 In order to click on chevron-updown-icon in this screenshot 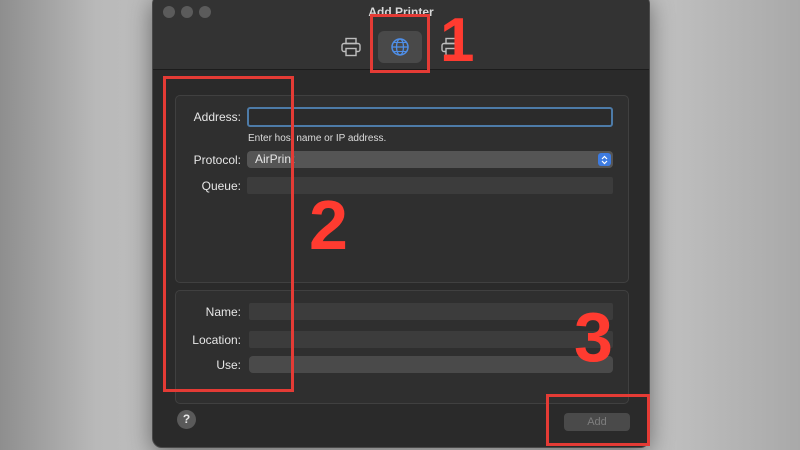, I will do `click(604, 159)`.